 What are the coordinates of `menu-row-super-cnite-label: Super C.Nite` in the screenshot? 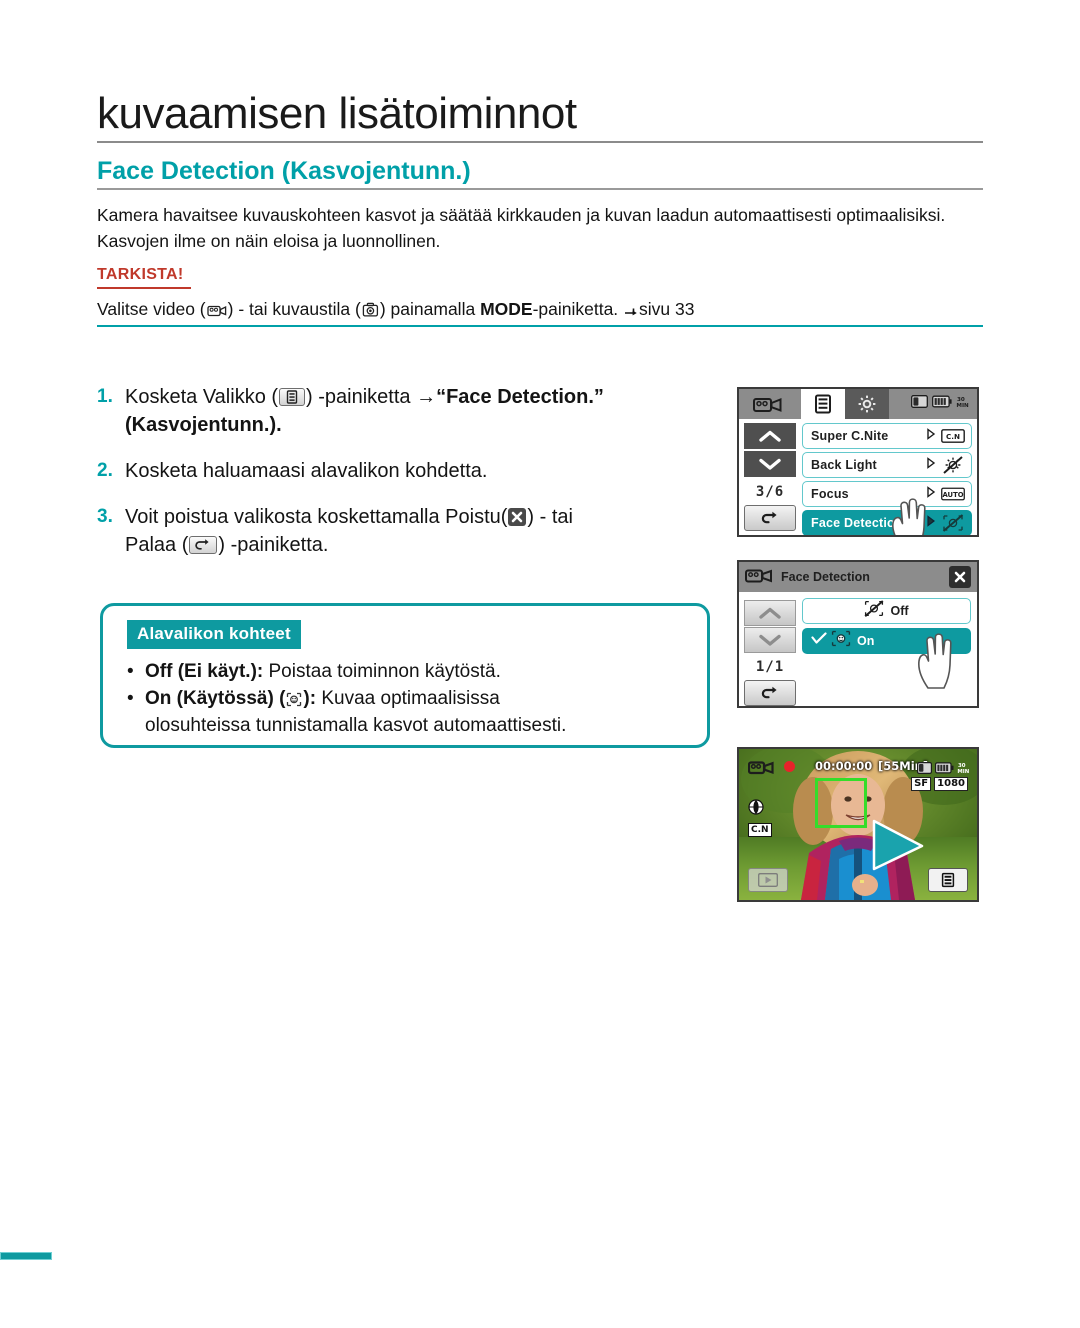 It's located at (850, 436).